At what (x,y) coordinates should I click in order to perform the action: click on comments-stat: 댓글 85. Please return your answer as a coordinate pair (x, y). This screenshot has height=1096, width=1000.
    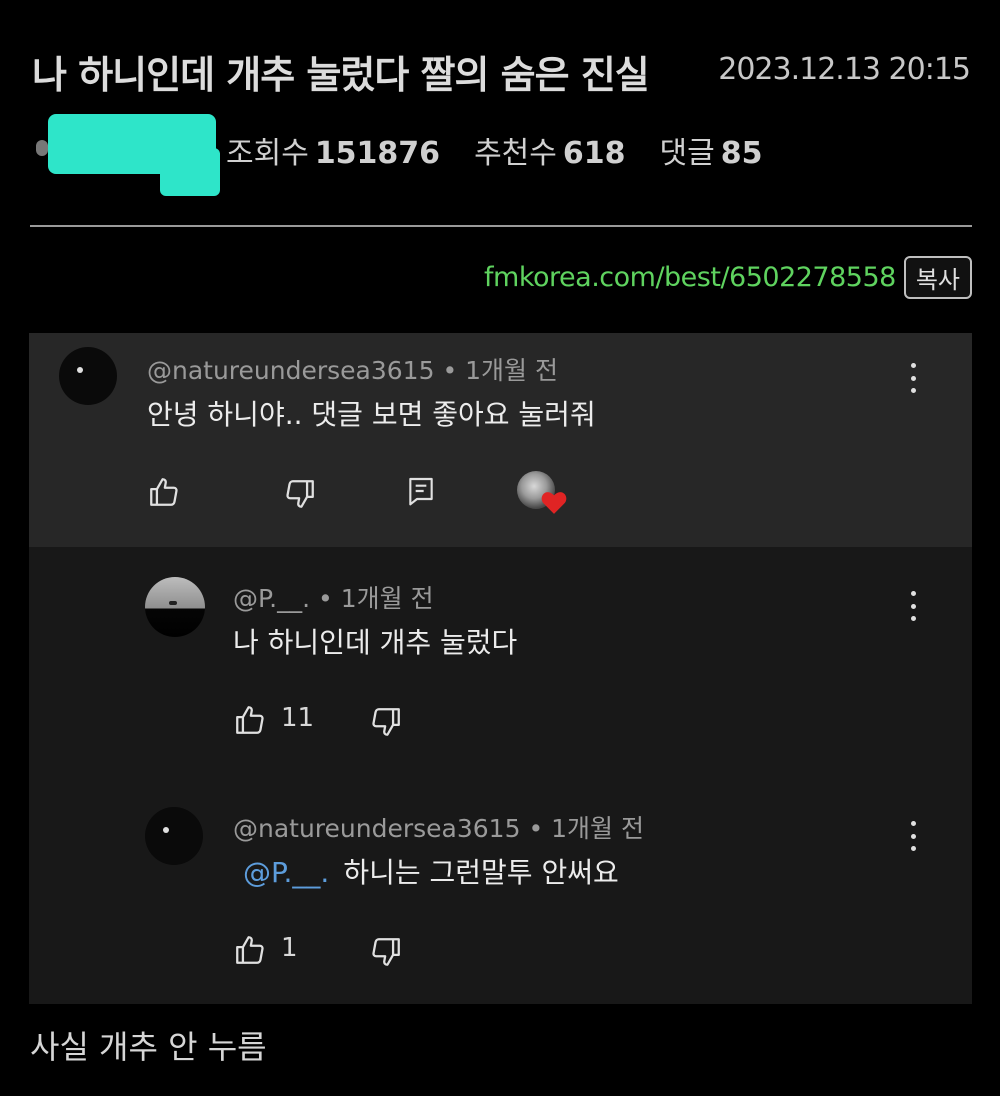
    Looking at the image, I should click on (711, 150).